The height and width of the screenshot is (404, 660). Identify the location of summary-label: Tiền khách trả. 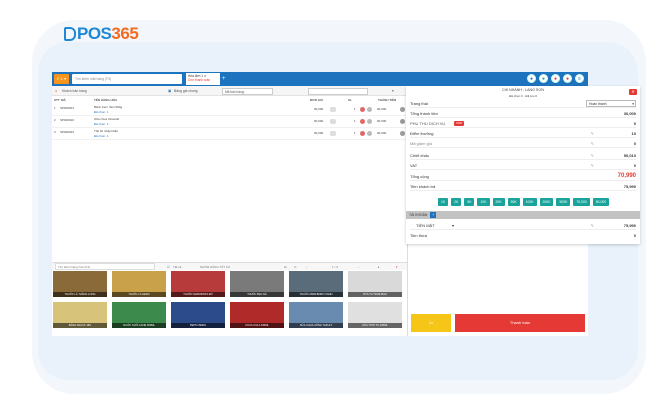
(423, 186).